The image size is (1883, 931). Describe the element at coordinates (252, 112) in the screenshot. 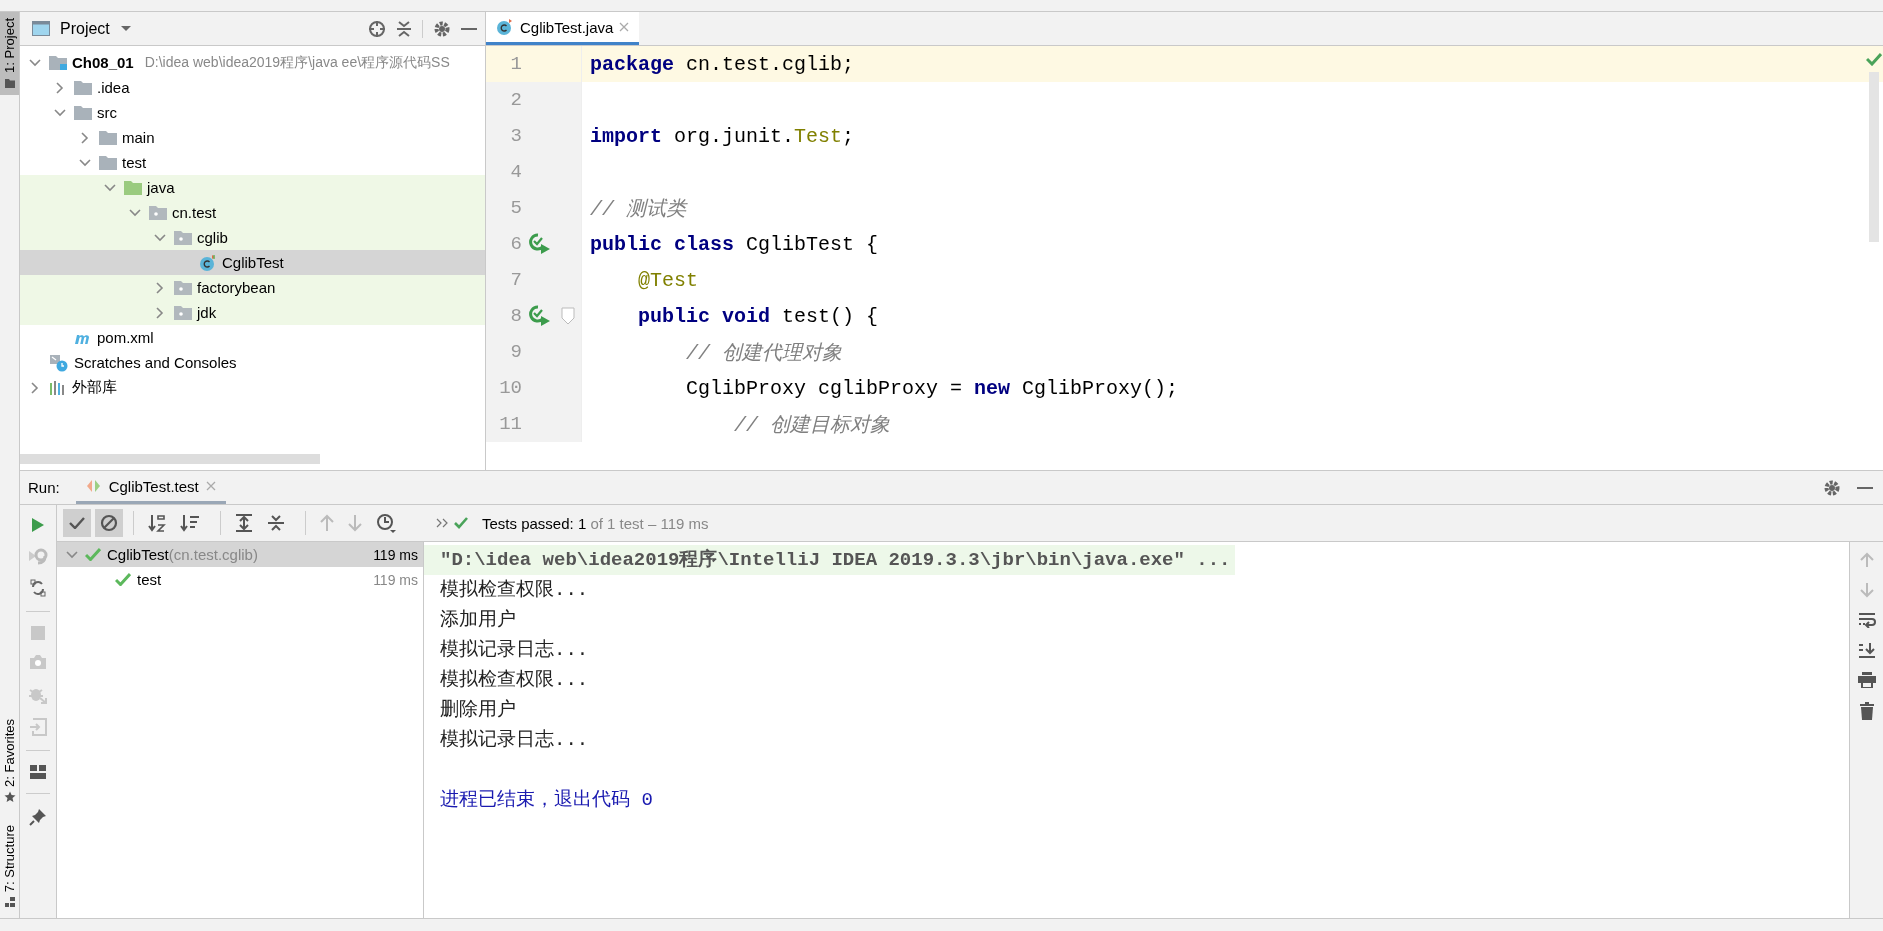

I see `tree-item: src` at that location.